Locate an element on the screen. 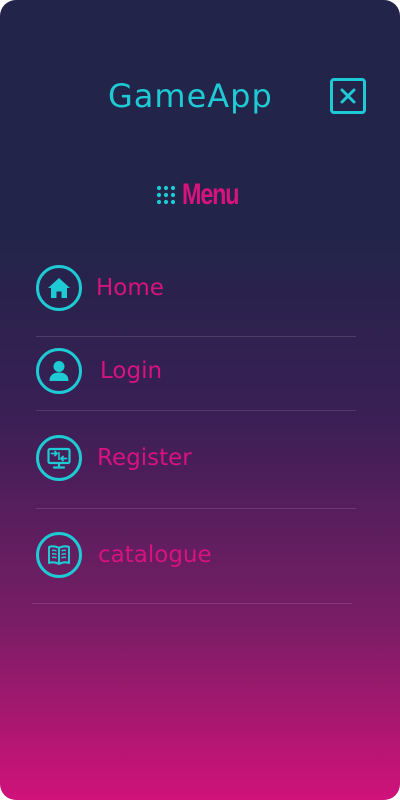  close-button is located at coordinates (348, 96).